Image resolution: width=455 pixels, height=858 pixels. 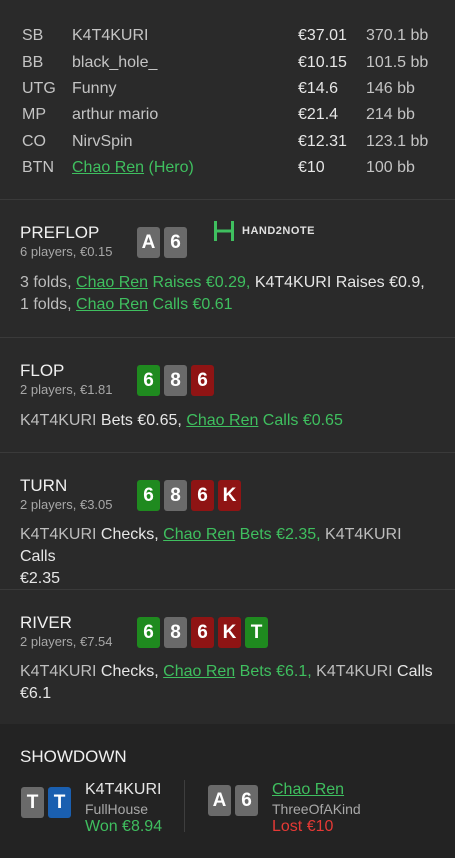 What do you see at coordinates (42, 370) in the screenshot?
I see `street-title: FLOP` at bounding box center [42, 370].